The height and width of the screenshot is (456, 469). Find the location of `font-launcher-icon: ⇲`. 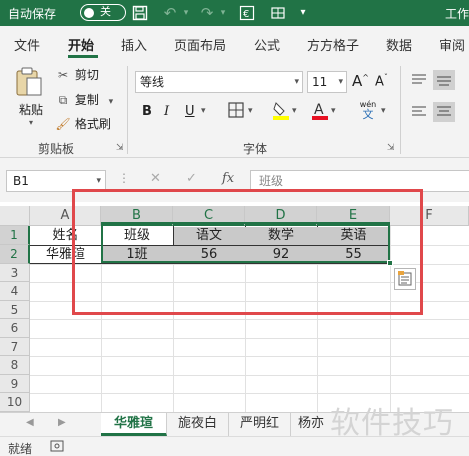

font-launcher-icon: ⇲ is located at coordinates (391, 148).